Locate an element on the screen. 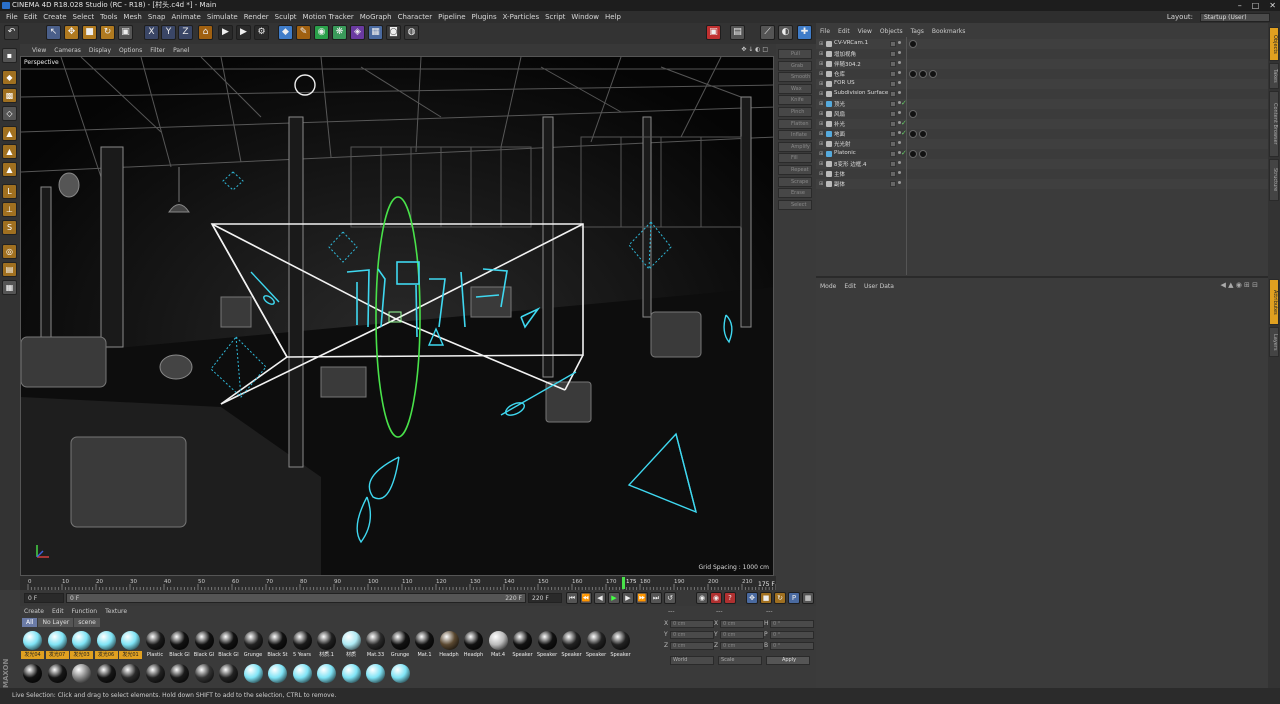 The image size is (1280, 704). menu-create: Create is located at coordinates (54, 17).